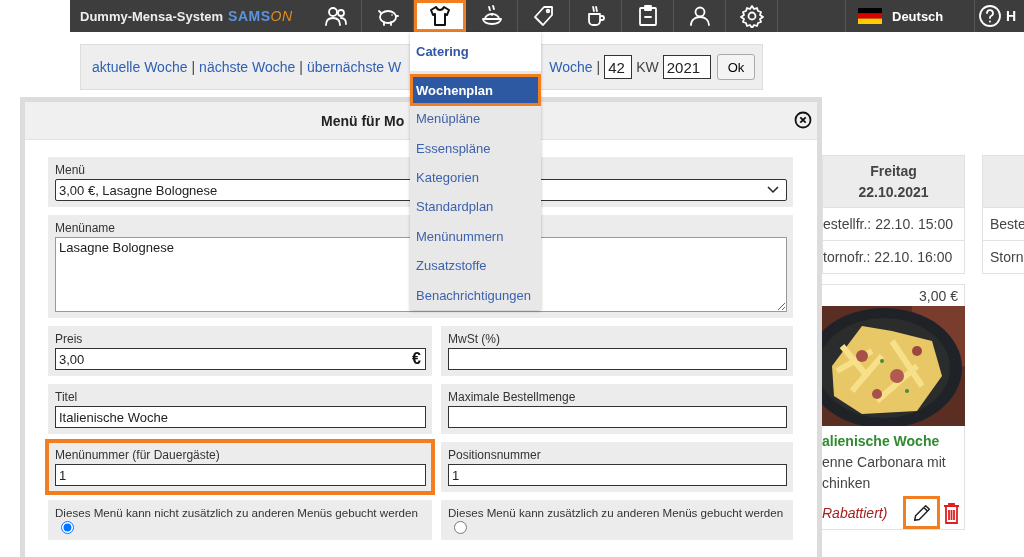 This screenshot has width=1024, height=557. Describe the element at coordinates (893, 181) in the screenshot. I see `day-header: Freitag 22.10.2021` at that location.